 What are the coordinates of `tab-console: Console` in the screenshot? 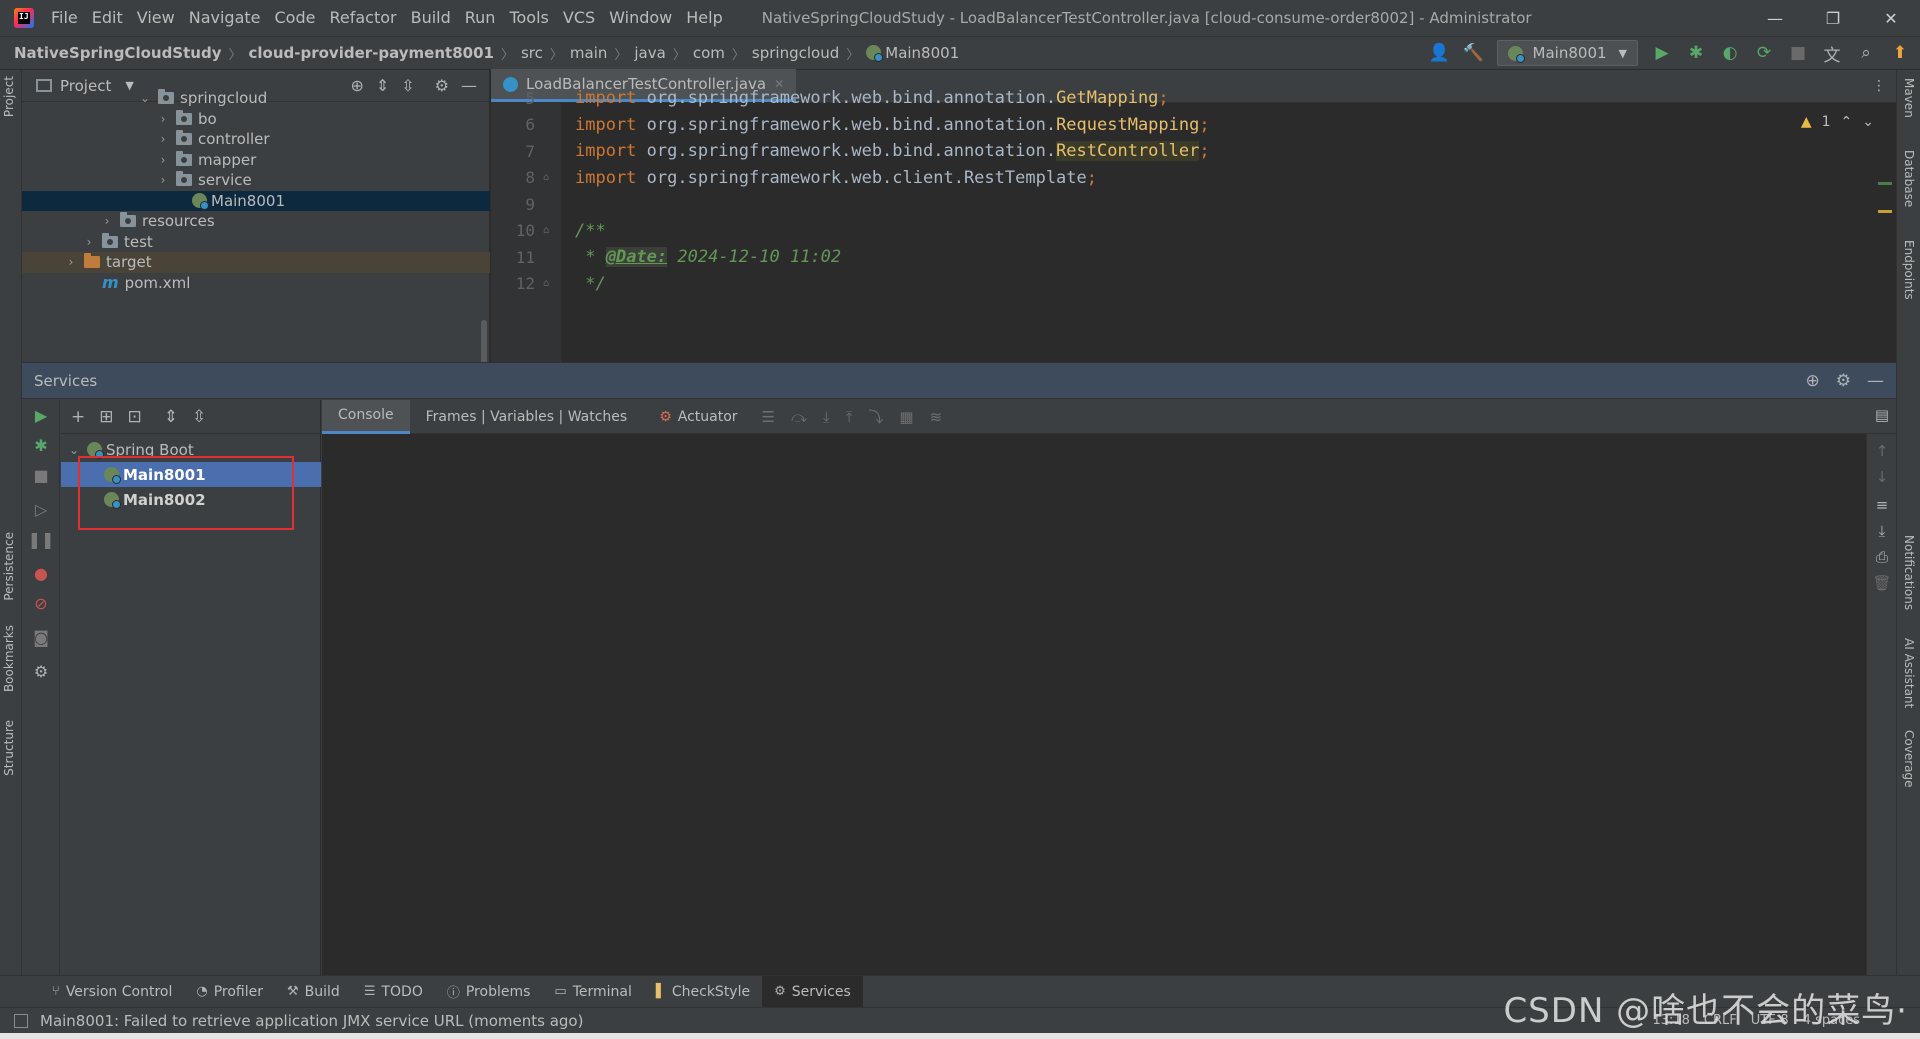 It's located at (366, 416).